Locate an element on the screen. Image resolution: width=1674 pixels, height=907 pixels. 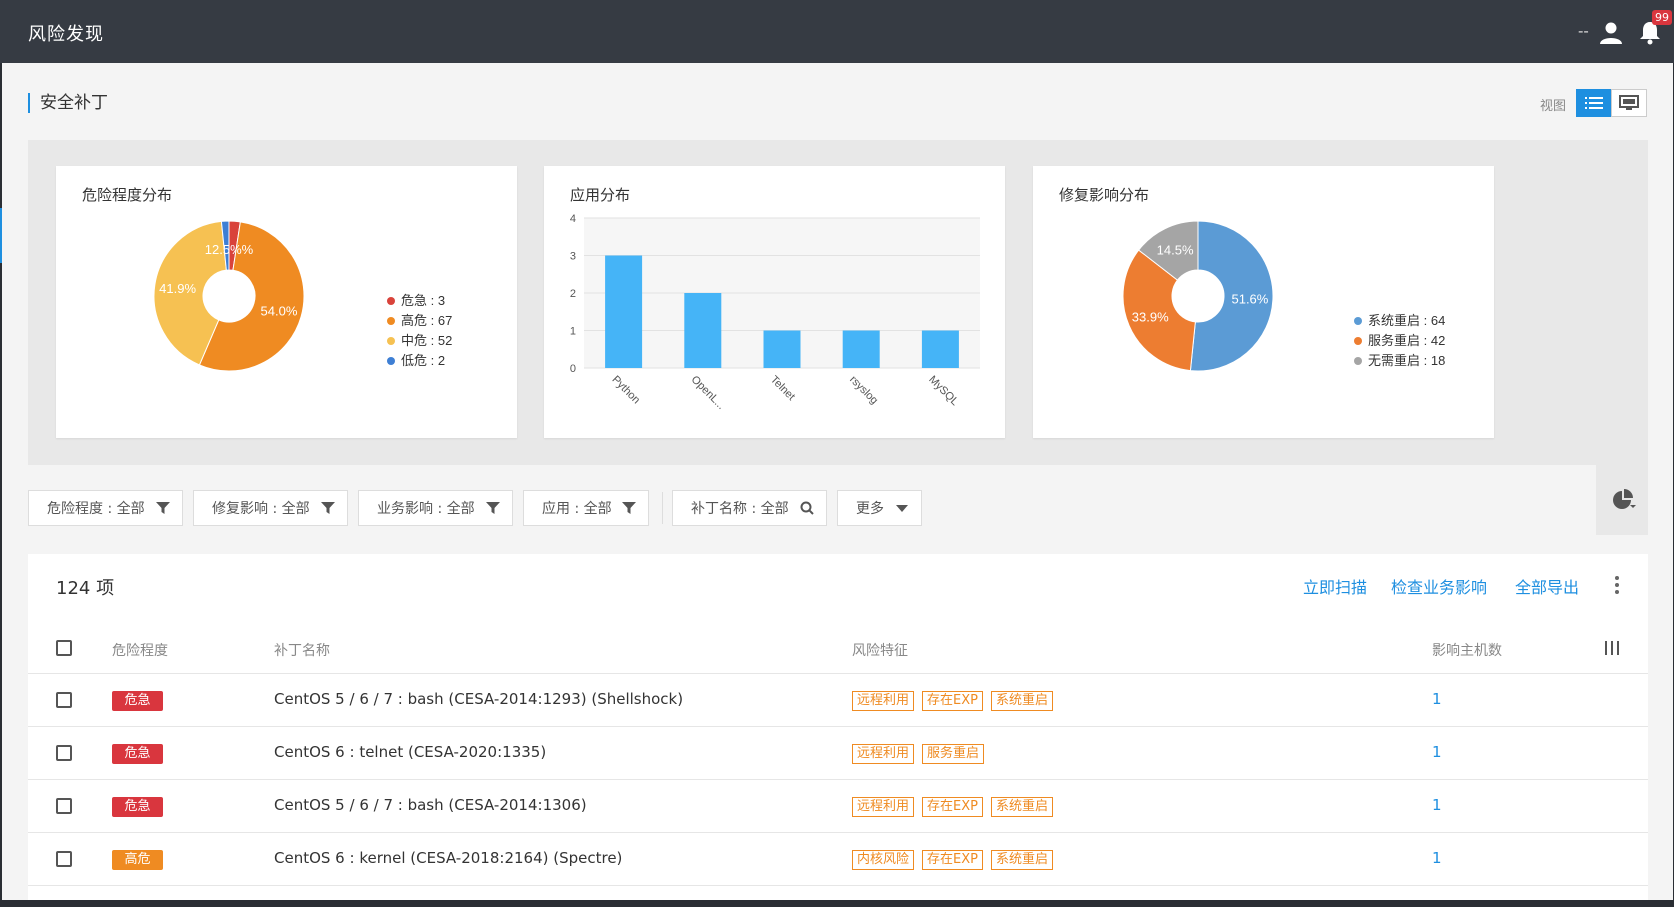
filter-patch-name: 补丁名称 : 全部 is located at coordinates (749, 508).